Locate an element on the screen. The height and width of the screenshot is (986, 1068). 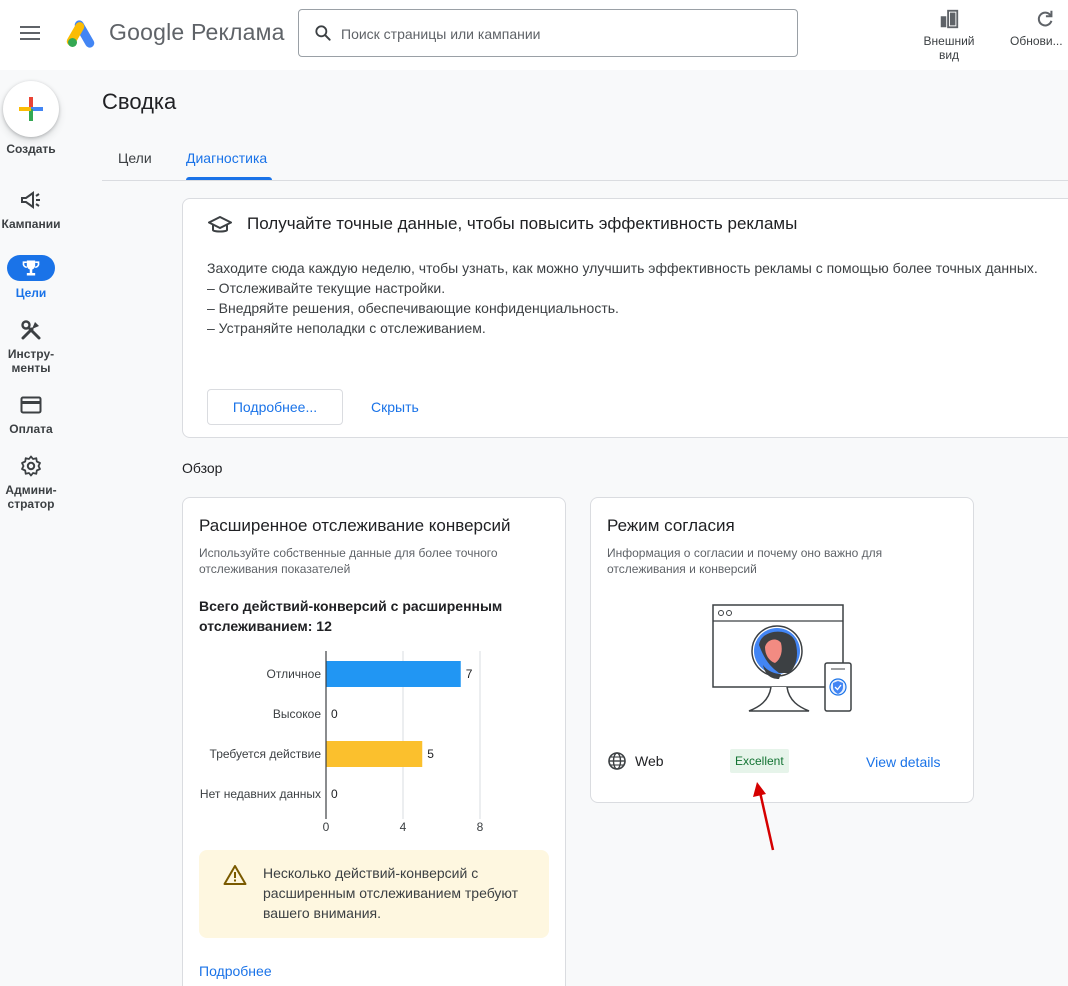
warning-icon is located at coordinates (235, 875).